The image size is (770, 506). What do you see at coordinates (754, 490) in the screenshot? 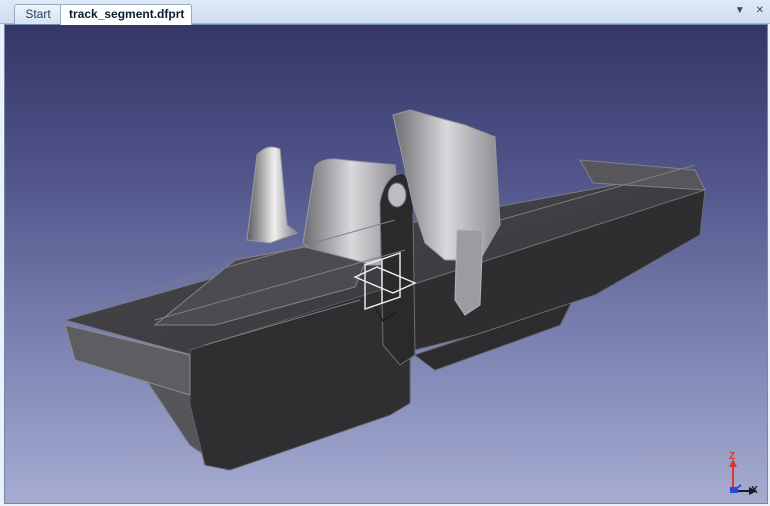
I see `axis-x-label: X` at bounding box center [754, 490].